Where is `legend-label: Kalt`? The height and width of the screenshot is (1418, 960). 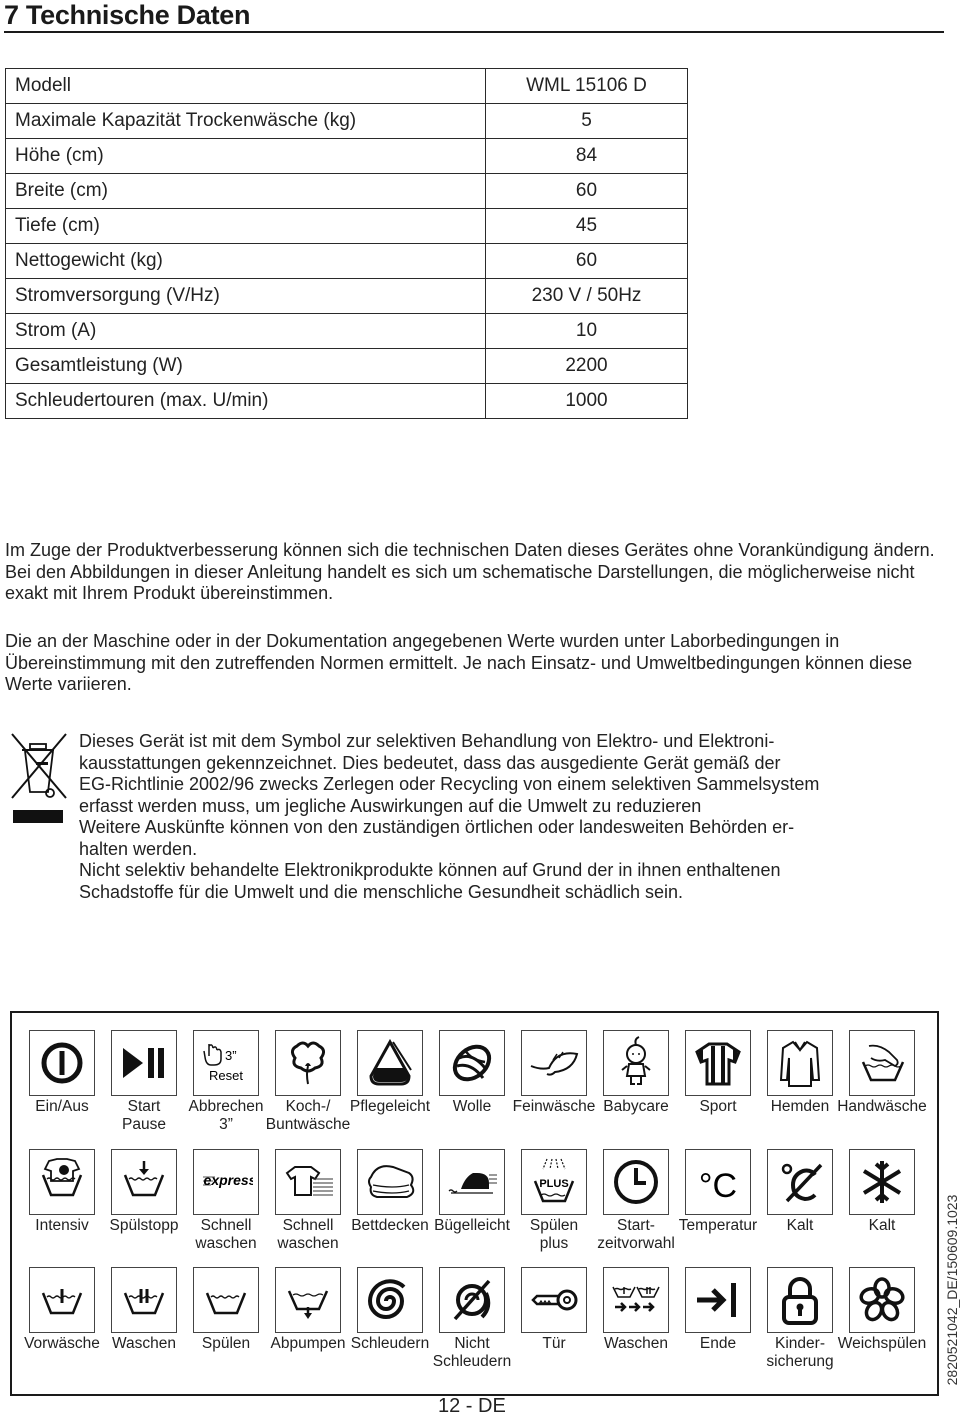 legend-label: Kalt is located at coordinates (882, 1226).